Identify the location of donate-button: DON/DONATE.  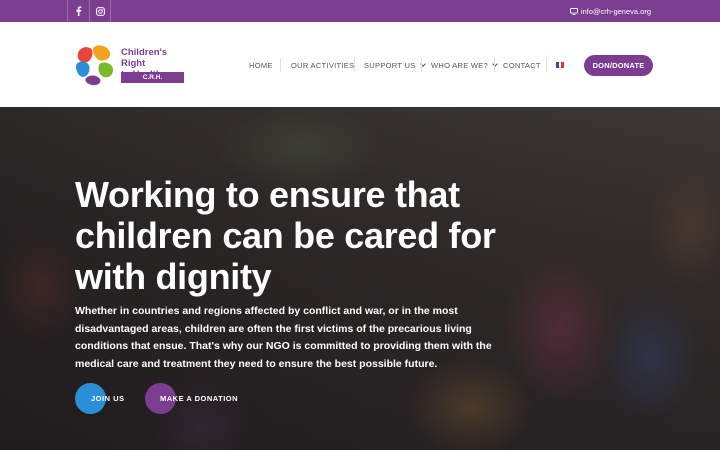
(618, 65).